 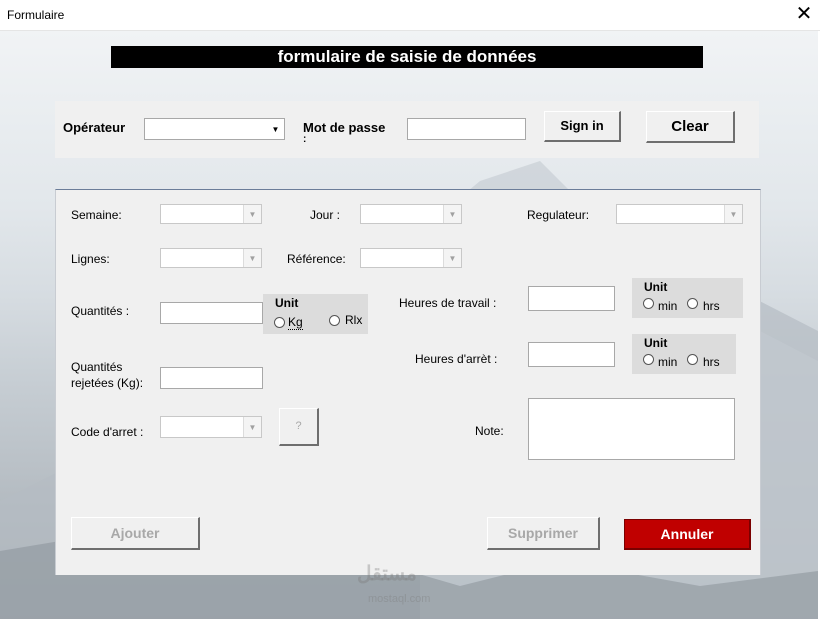 I want to click on quantites-rejetees-label-line1: Quantités, so click(x=97, y=367).